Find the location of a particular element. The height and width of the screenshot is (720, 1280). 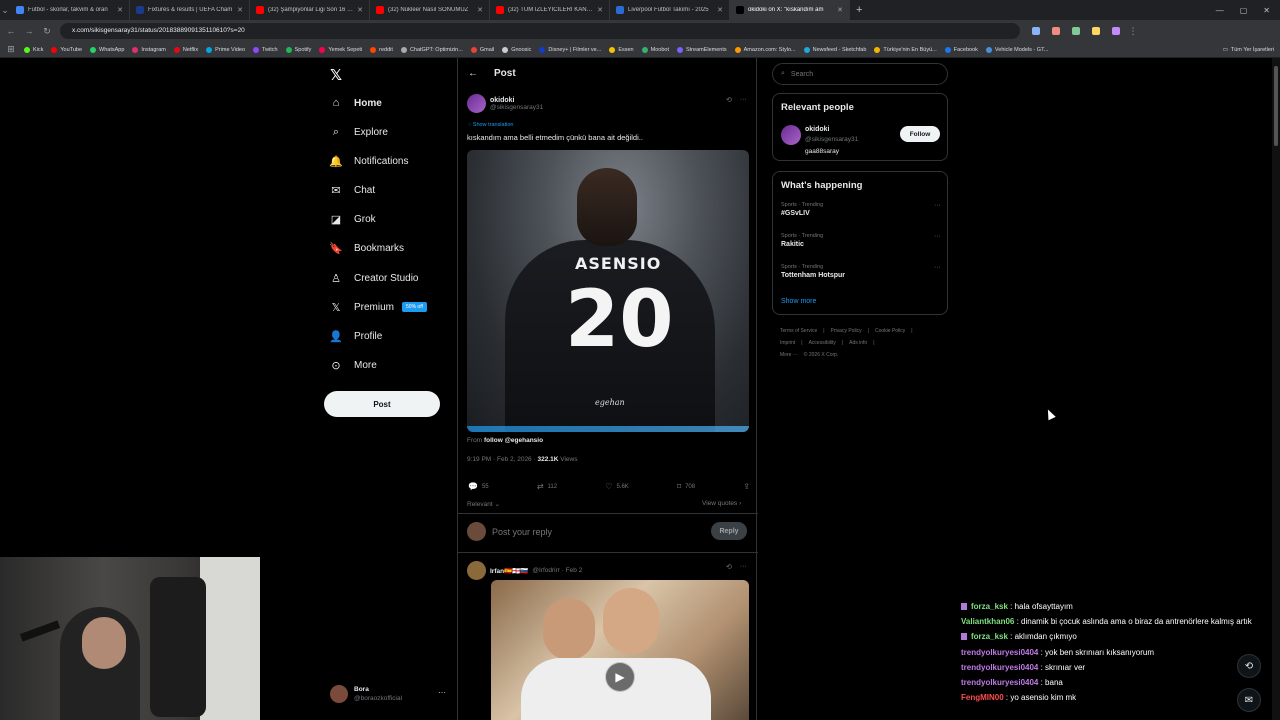

trend-item: Sports · Trending #GSvLIV ··· is located at coordinates (861, 209).